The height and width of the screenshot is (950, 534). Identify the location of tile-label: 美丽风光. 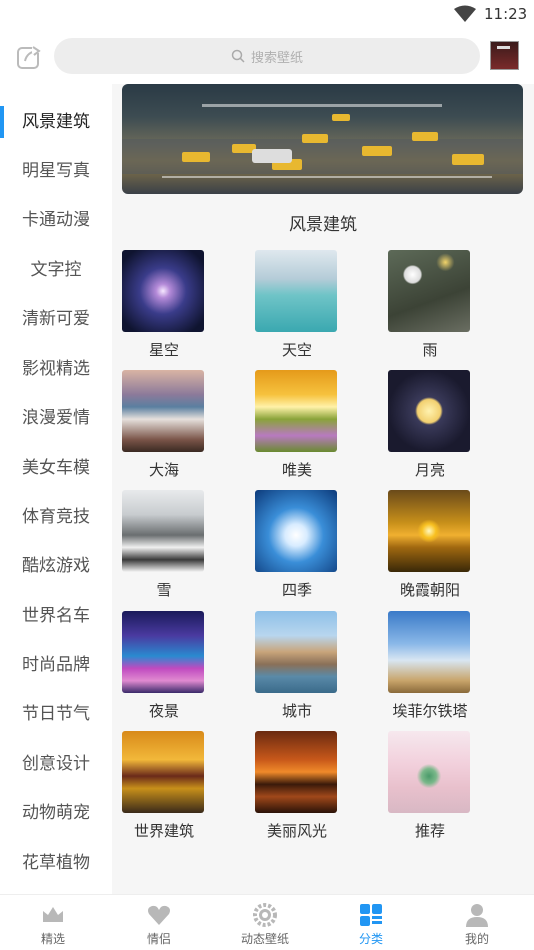
(296, 831).